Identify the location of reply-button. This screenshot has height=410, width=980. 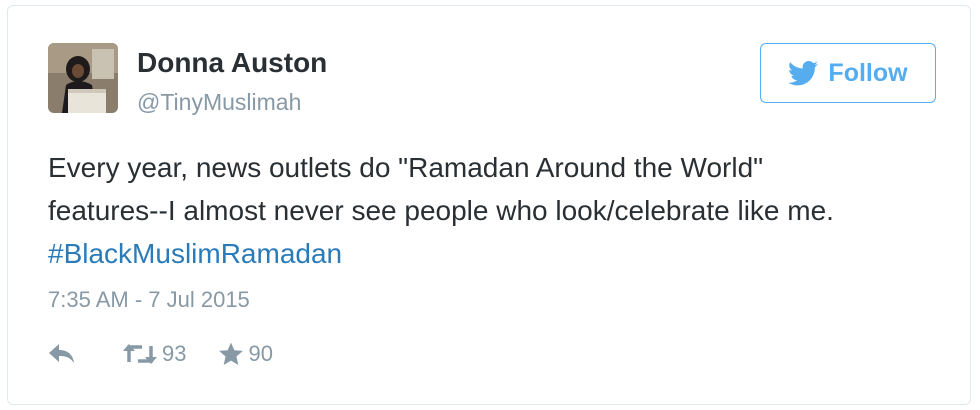
(62, 354).